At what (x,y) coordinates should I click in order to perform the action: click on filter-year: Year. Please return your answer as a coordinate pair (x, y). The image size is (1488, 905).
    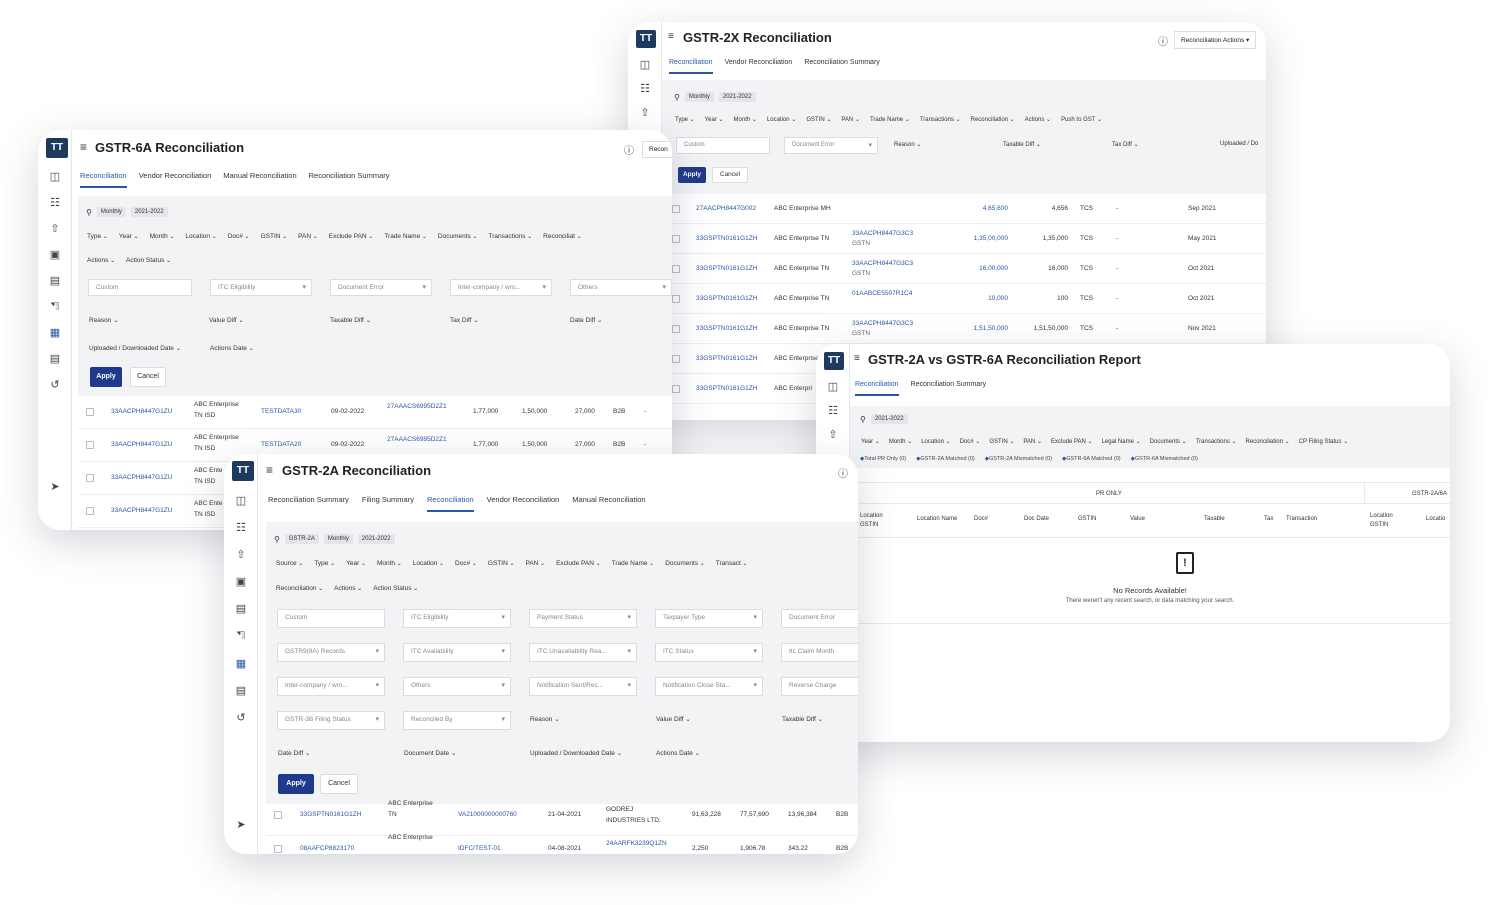
    Looking at the image, I should click on (714, 119).